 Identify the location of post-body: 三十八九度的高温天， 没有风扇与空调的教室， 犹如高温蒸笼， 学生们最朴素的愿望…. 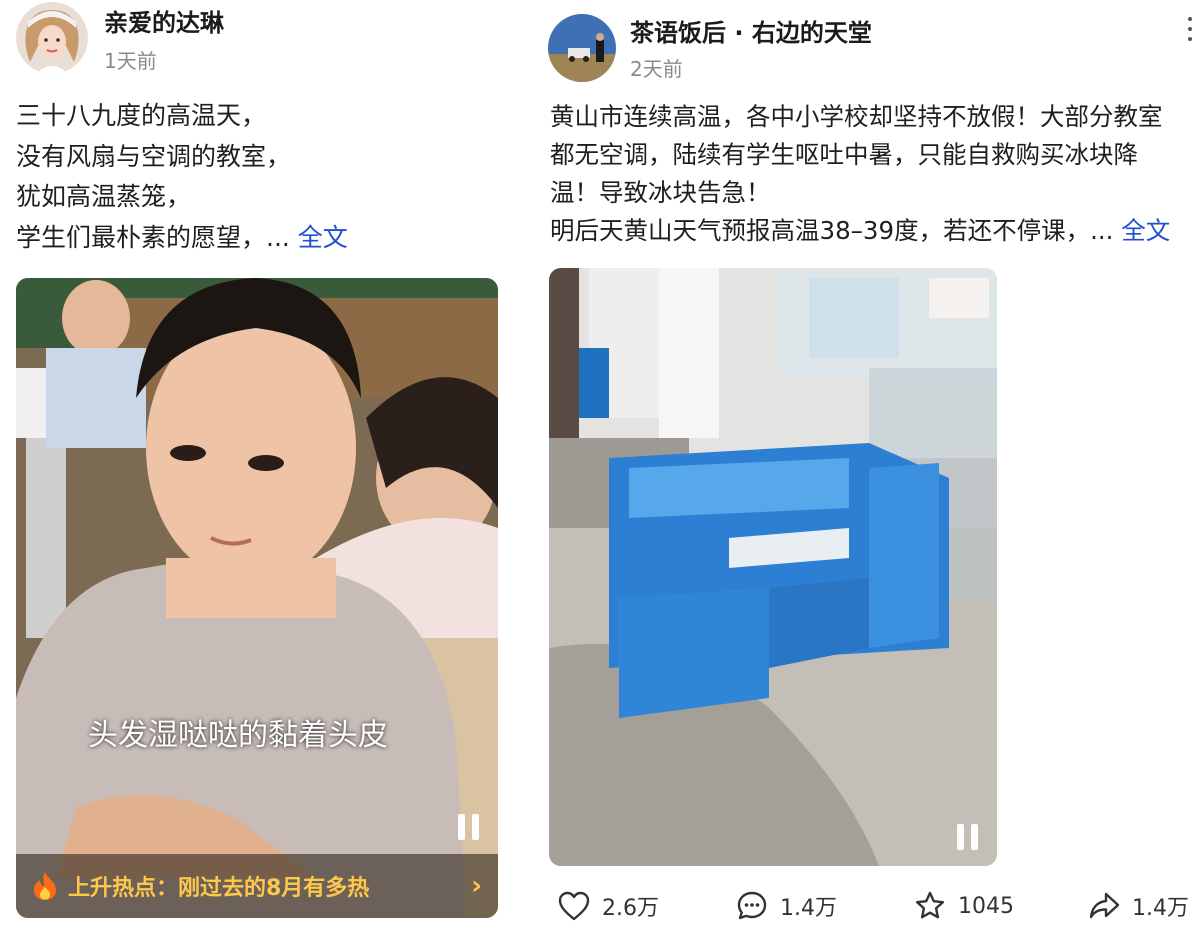
(182, 177).